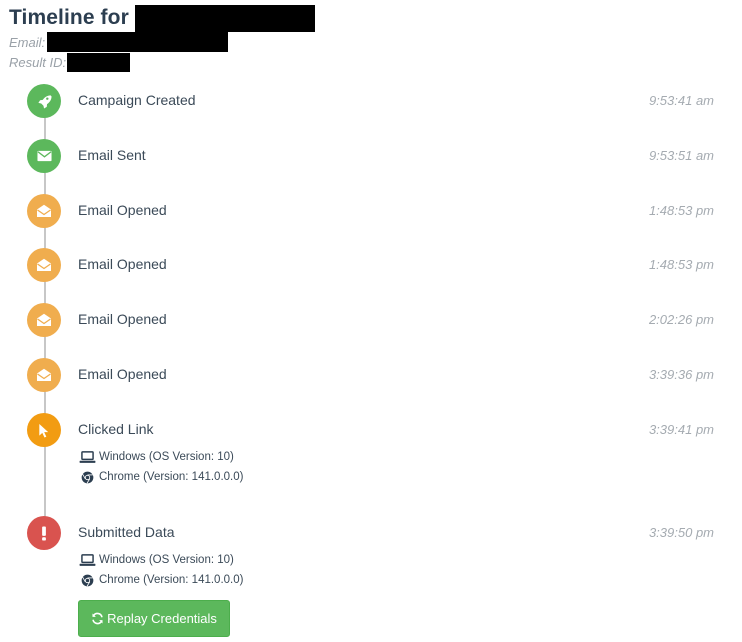 This screenshot has width=742, height=642. I want to click on replay-credentials-label: Replay Credentials, so click(162, 618).